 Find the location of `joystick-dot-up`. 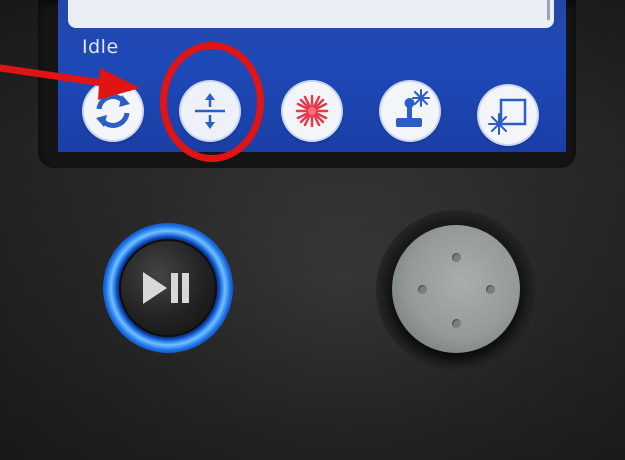

joystick-dot-up is located at coordinates (456, 257).